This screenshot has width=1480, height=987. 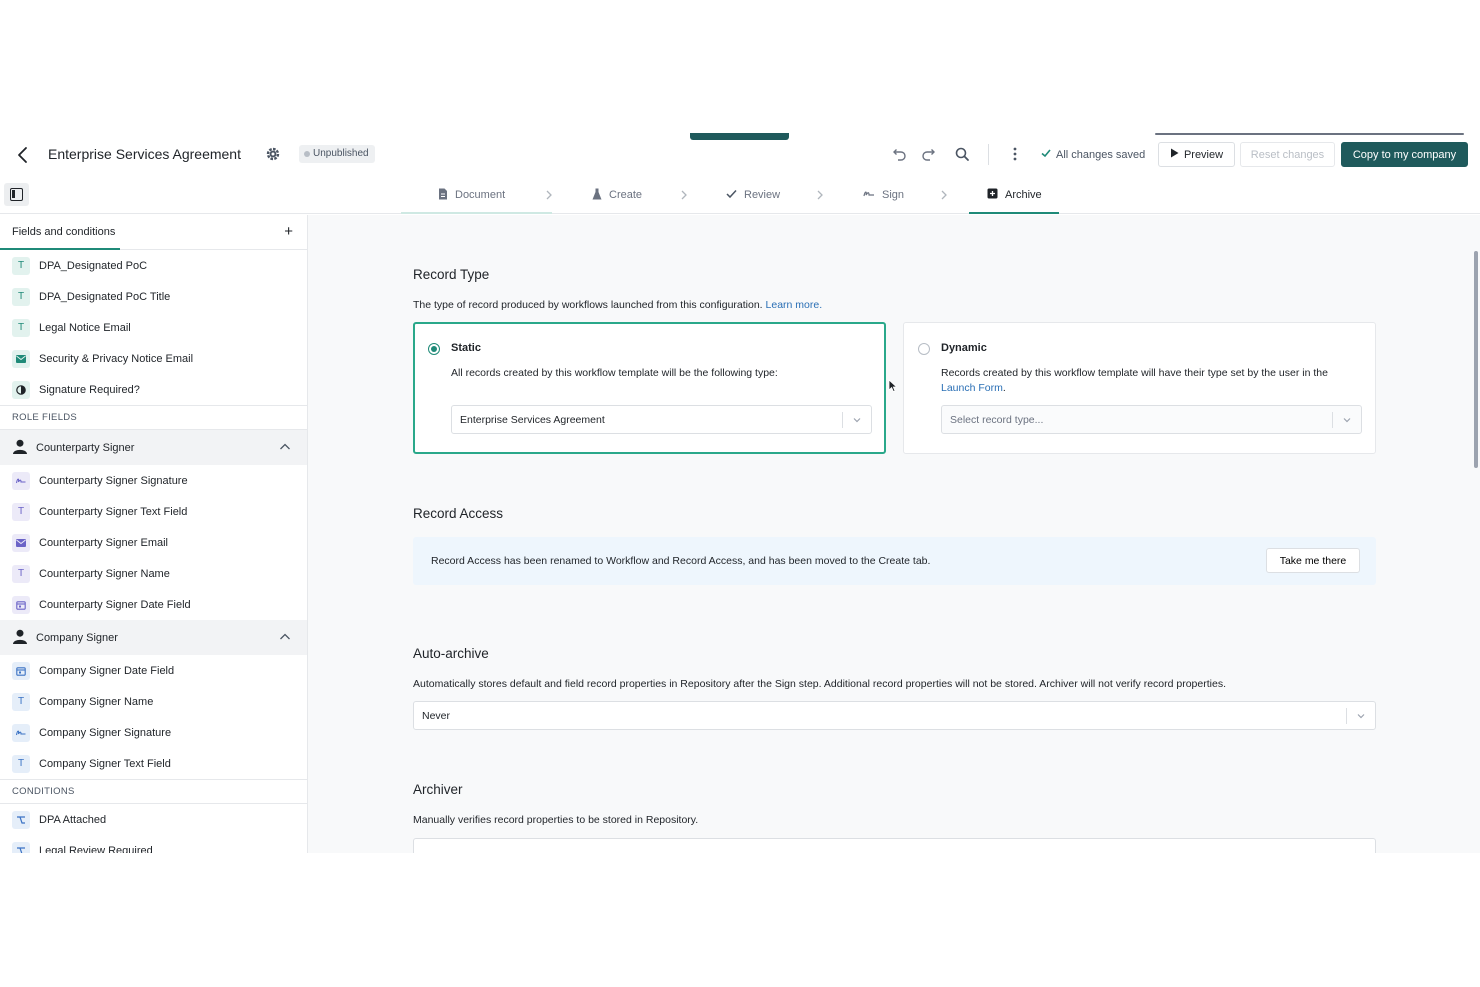 I want to click on tab-sign: Sign, so click(x=883, y=195).